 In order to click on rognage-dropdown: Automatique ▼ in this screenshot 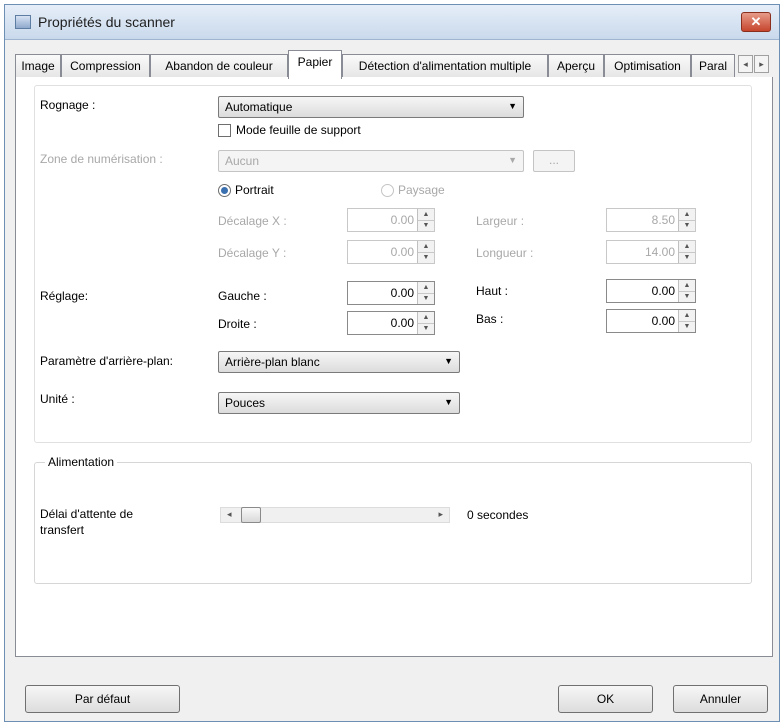, I will do `click(371, 107)`.